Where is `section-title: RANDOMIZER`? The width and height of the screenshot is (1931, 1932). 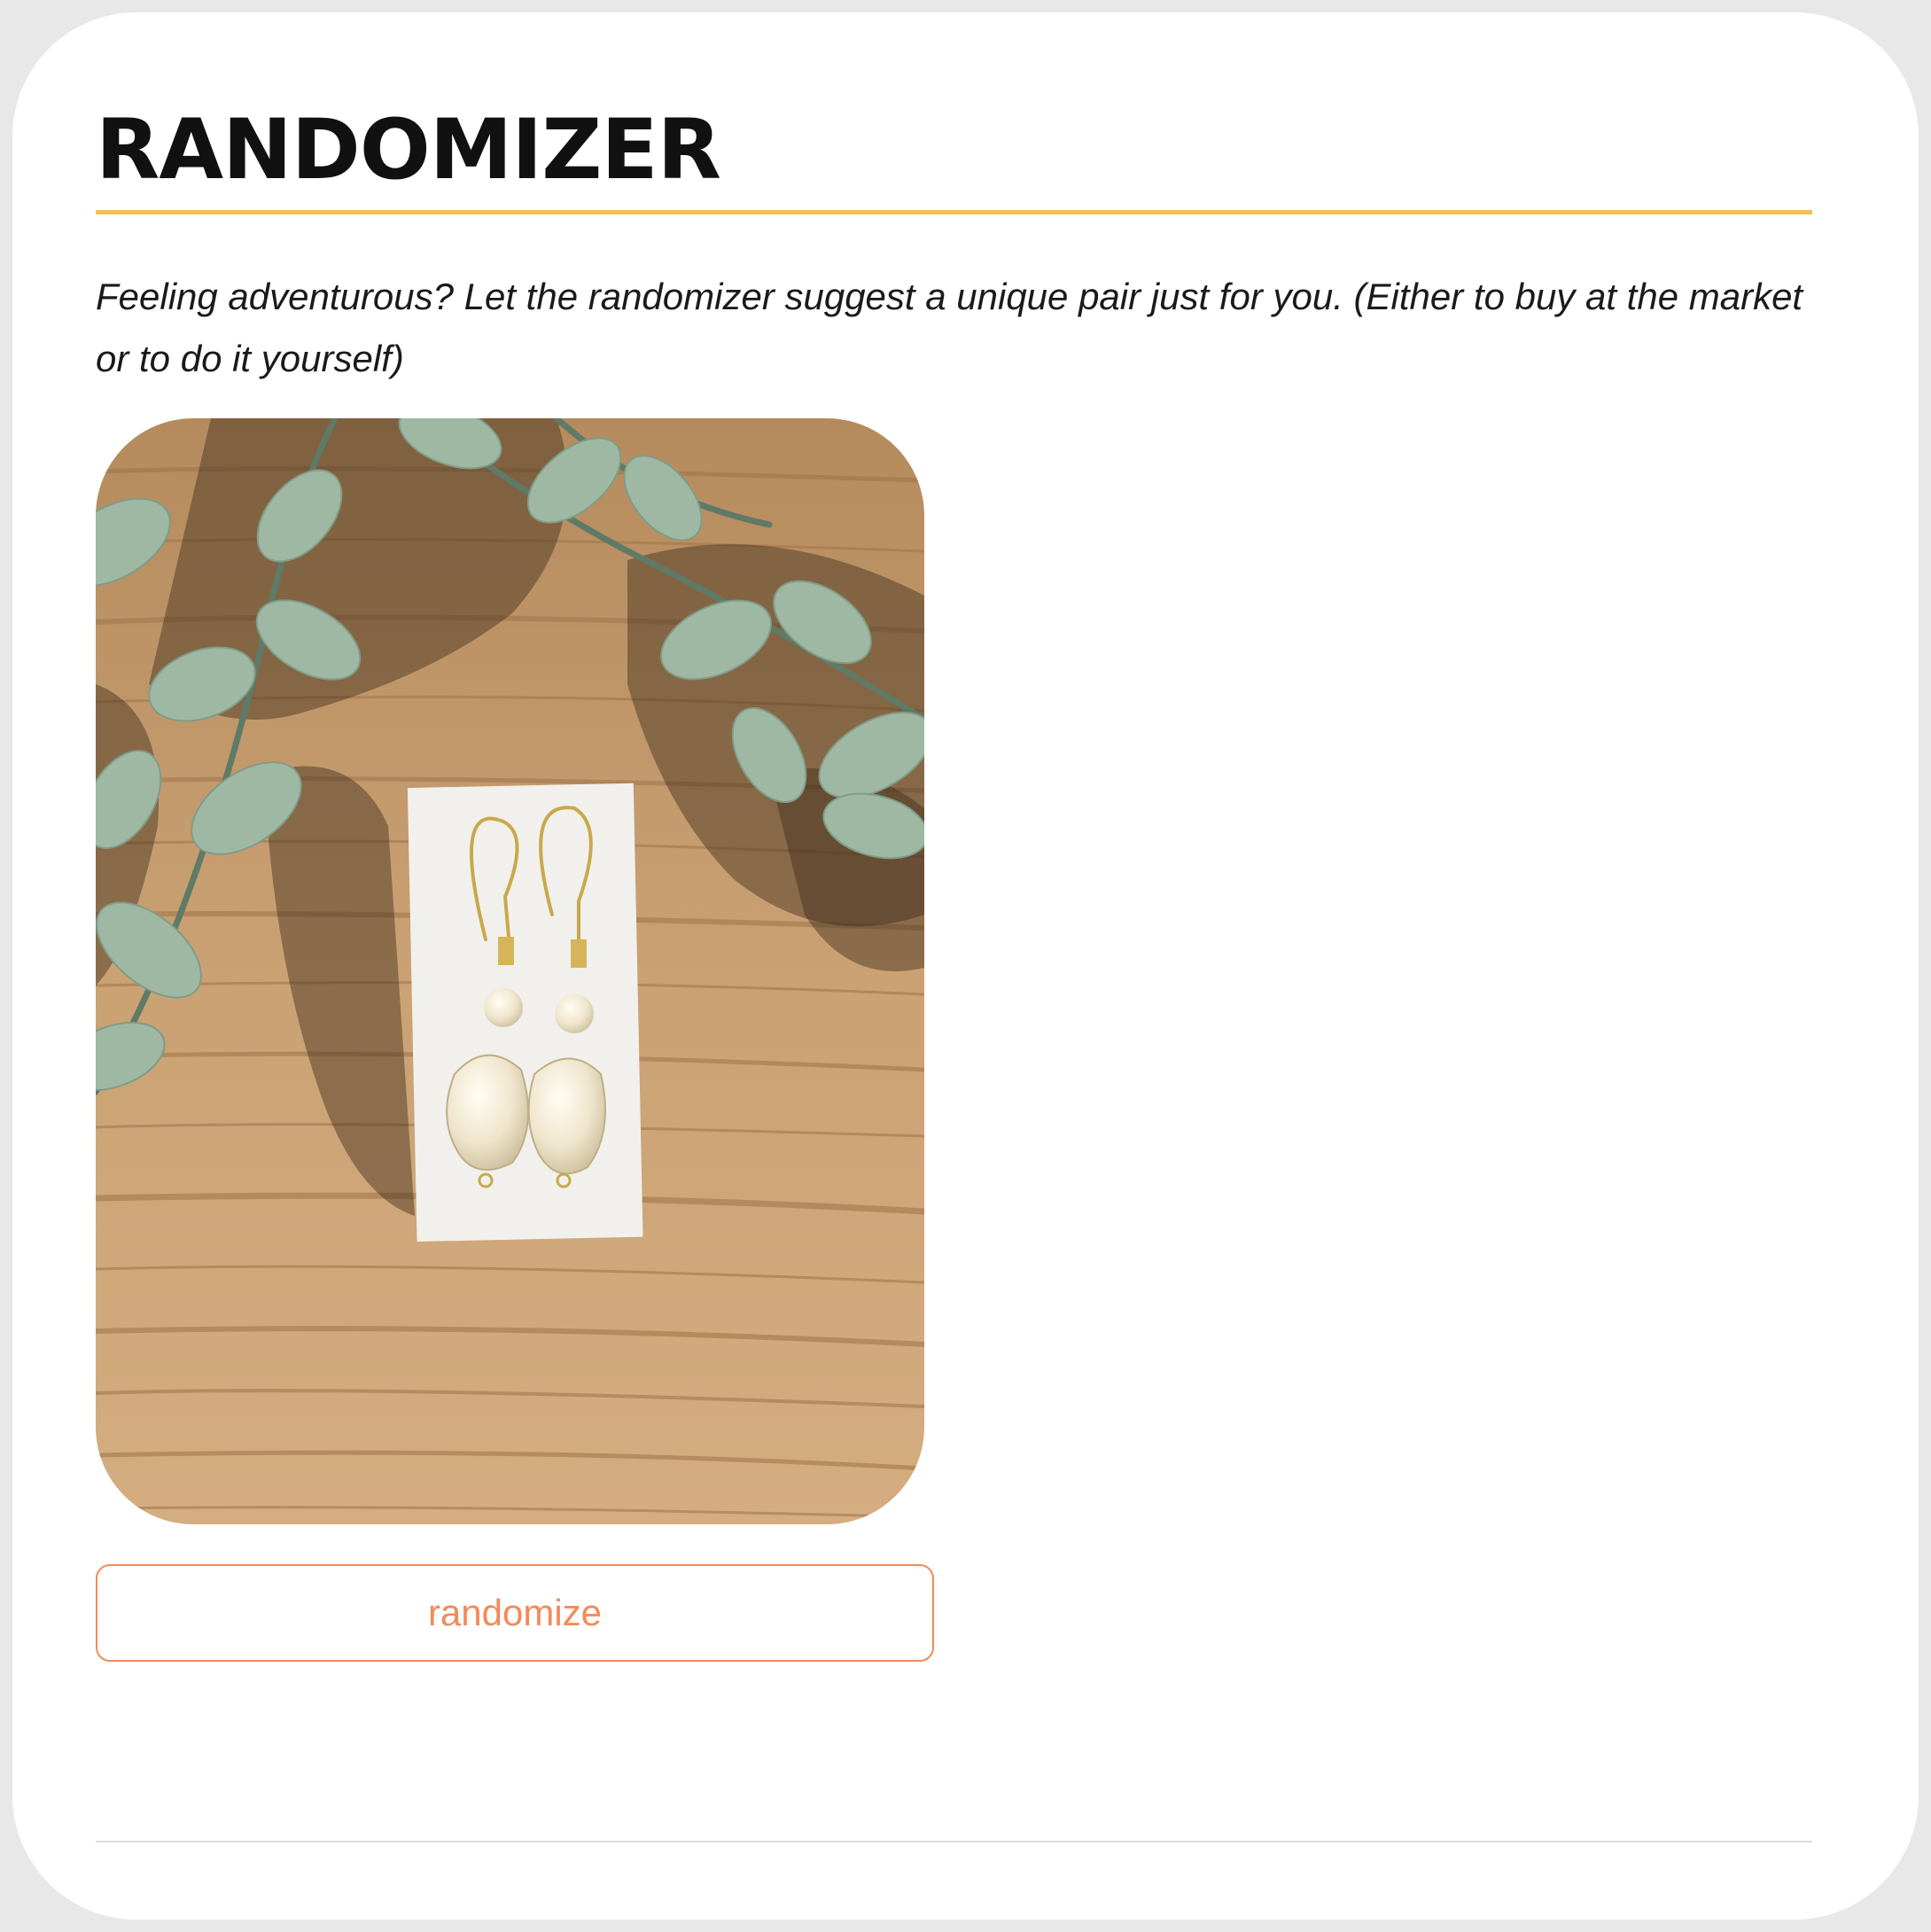
section-title: RANDOMIZER is located at coordinates (409, 150).